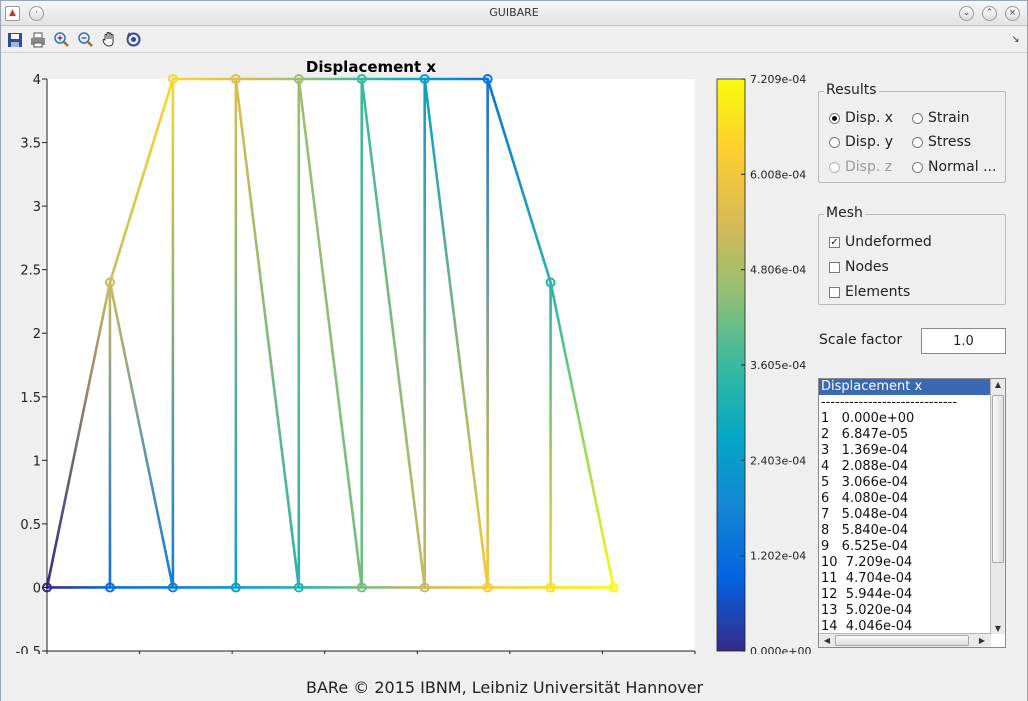 The image size is (1028, 701). Describe the element at coordinates (14, 39) in the screenshot. I see `save-icon` at that location.